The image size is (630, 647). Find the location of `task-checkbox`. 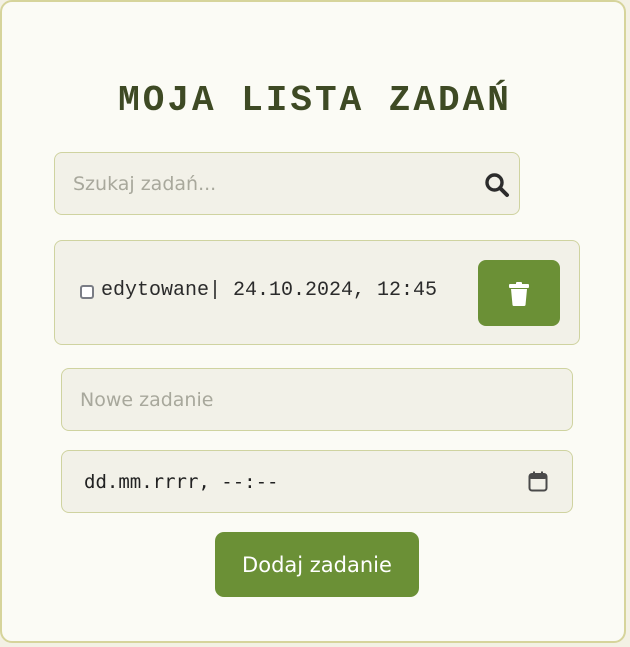

task-checkbox is located at coordinates (87, 292).